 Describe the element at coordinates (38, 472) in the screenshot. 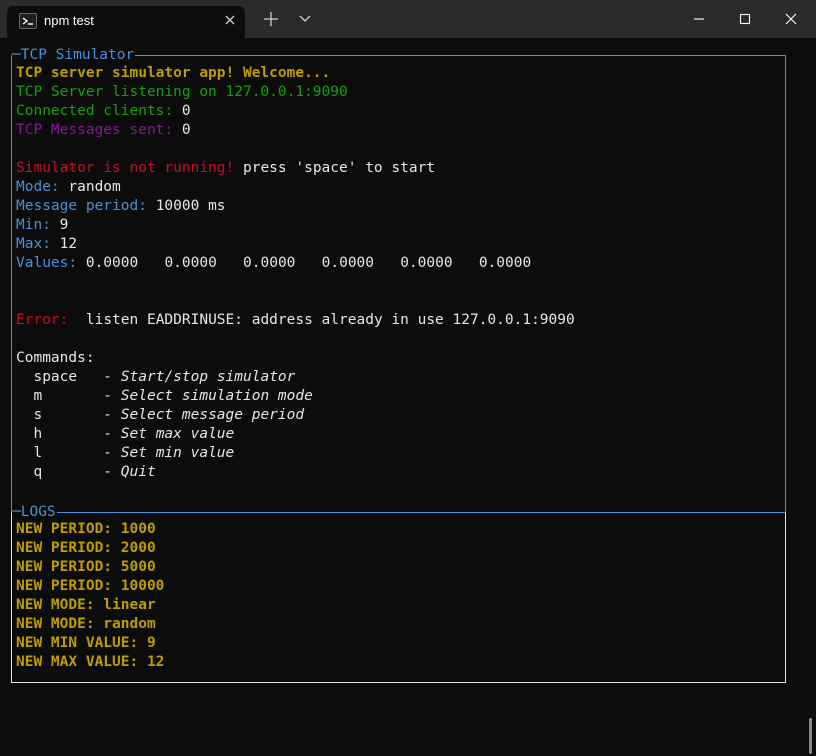

I see `command-key: q` at that location.